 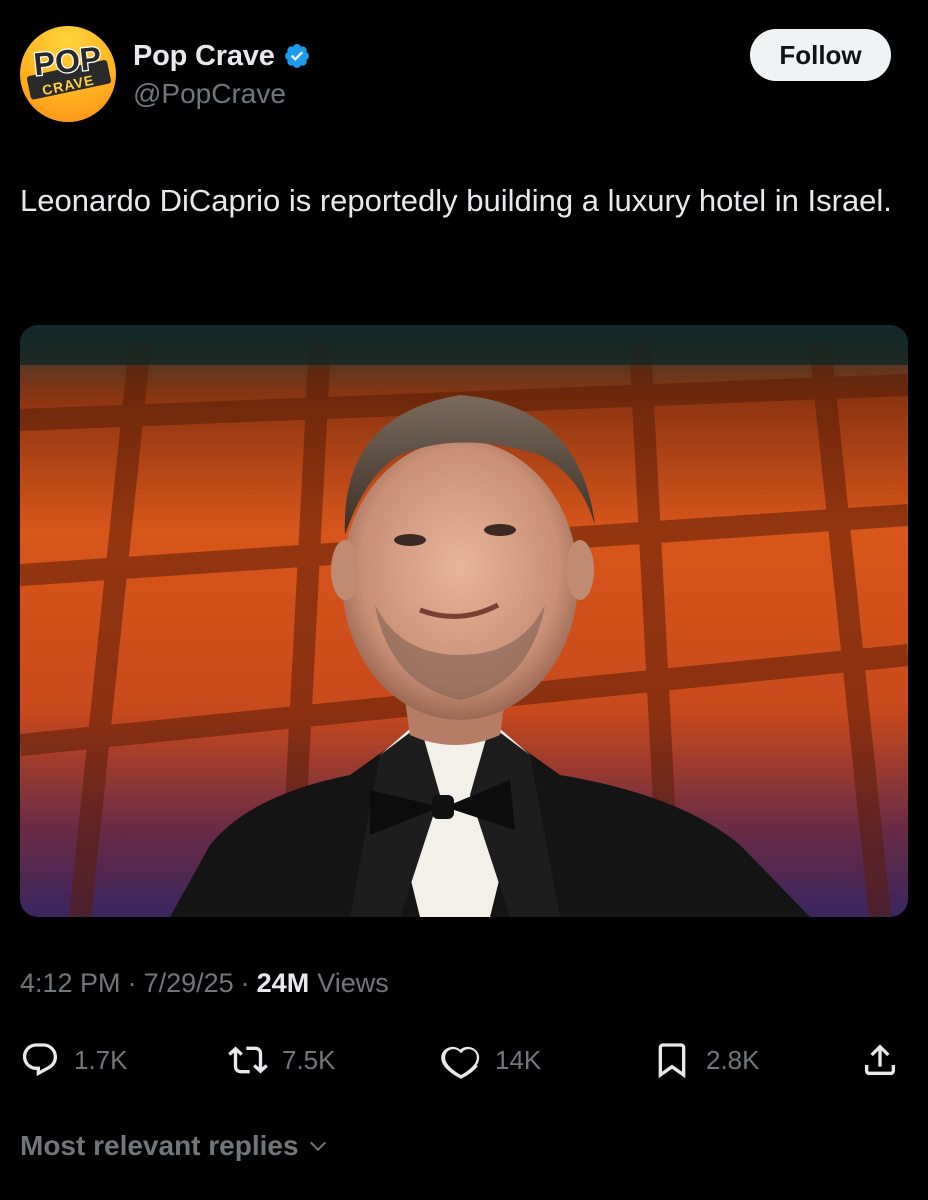 I want to click on reply-icon, so click(x=40, y=1060).